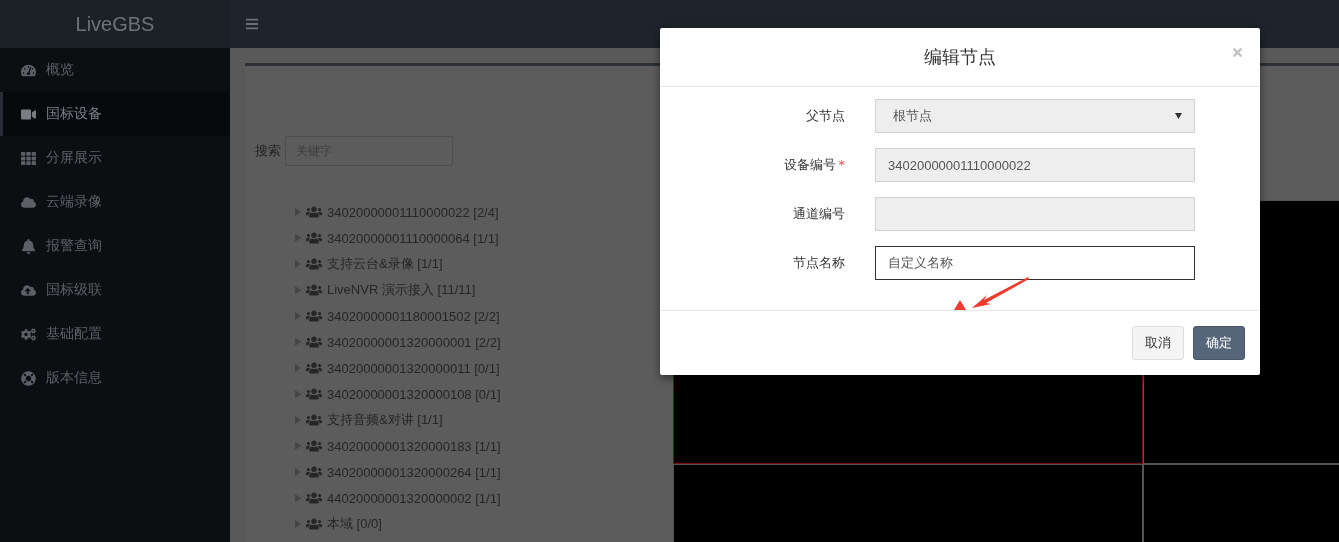  Describe the element at coordinates (252, 24) in the screenshot. I see `menu-icon` at that location.